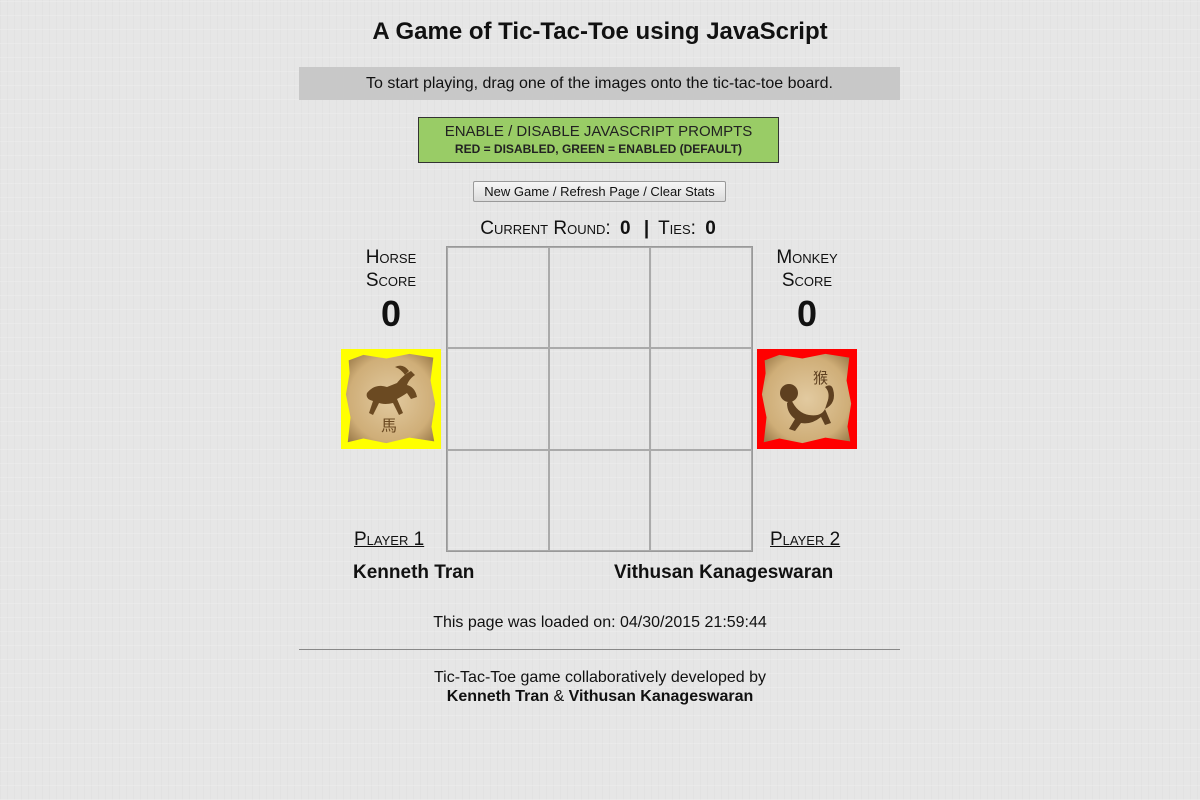 The height and width of the screenshot is (800, 1200). I want to click on player2-name: Vithusan Kanageswaran, so click(724, 572).